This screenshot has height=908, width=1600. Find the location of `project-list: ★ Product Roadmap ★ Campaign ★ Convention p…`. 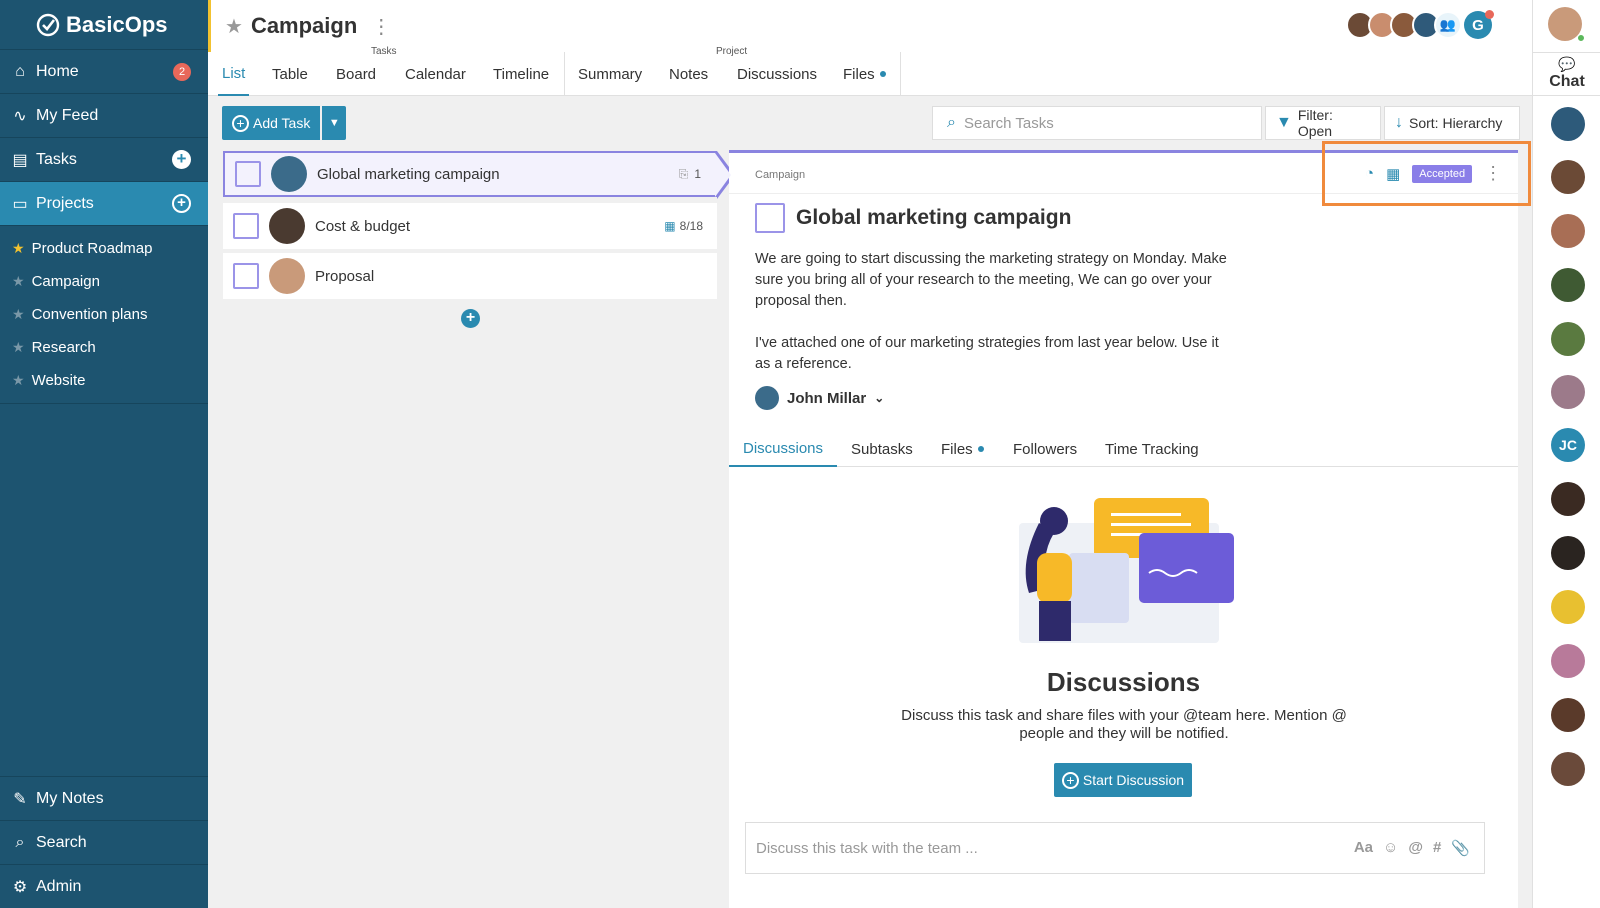

project-list: ★ Product Roadmap ★ Campaign ★ Convention p… is located at coordinates (104, 315).